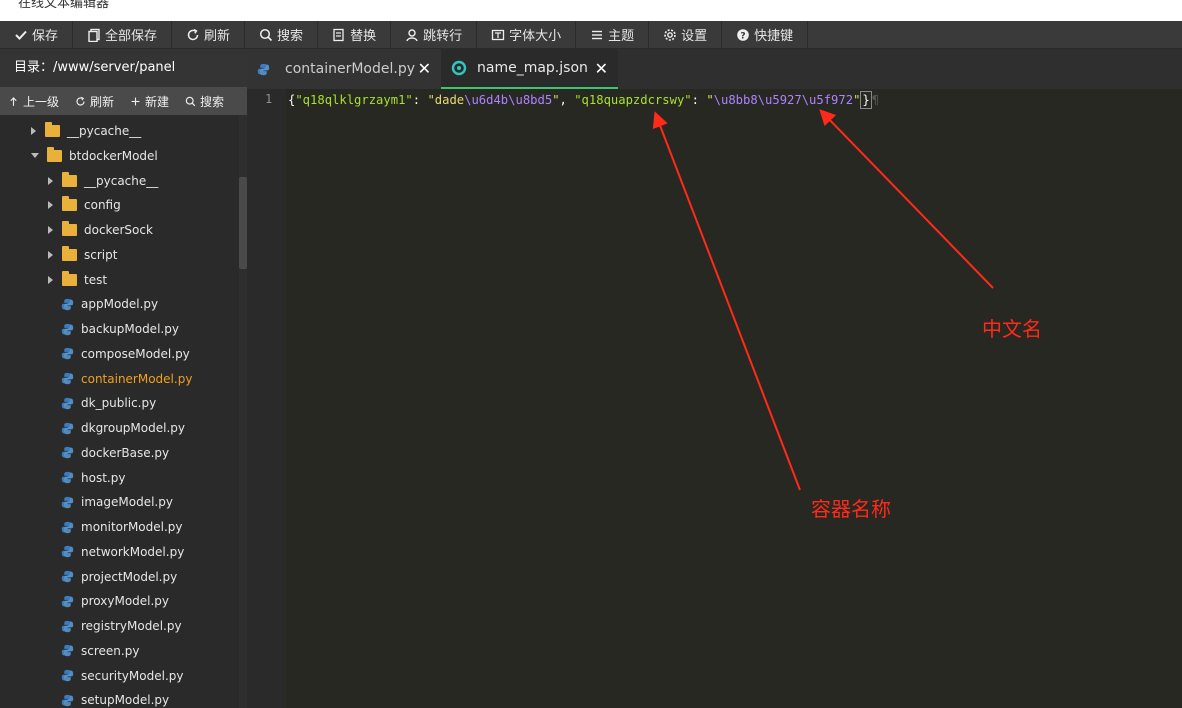 This screenshot has height=708, width=1182. Describe the element at coordinates (1012, 329) in the screenshot. I see `chinese-name-annotation: 中文名` at that location.